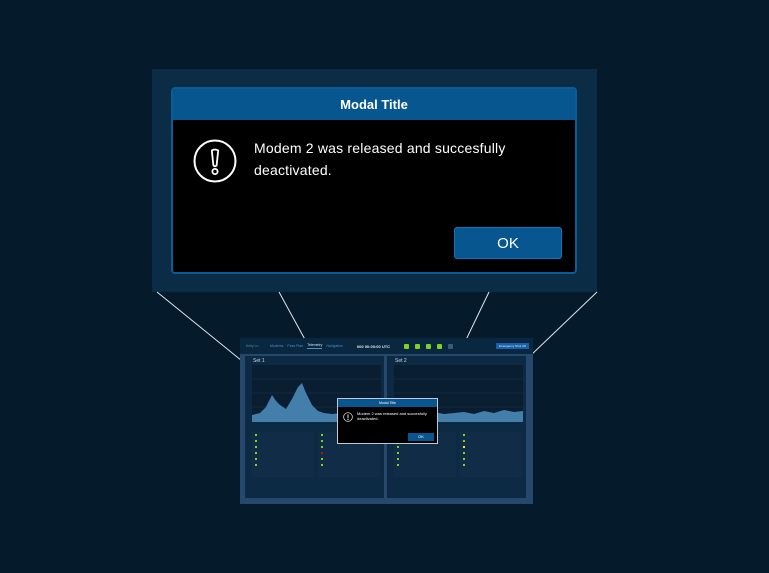 Image resolution: width=769 pixels, height=573 pixels. I want to click on mini-alert-icon, so click(348, 417).